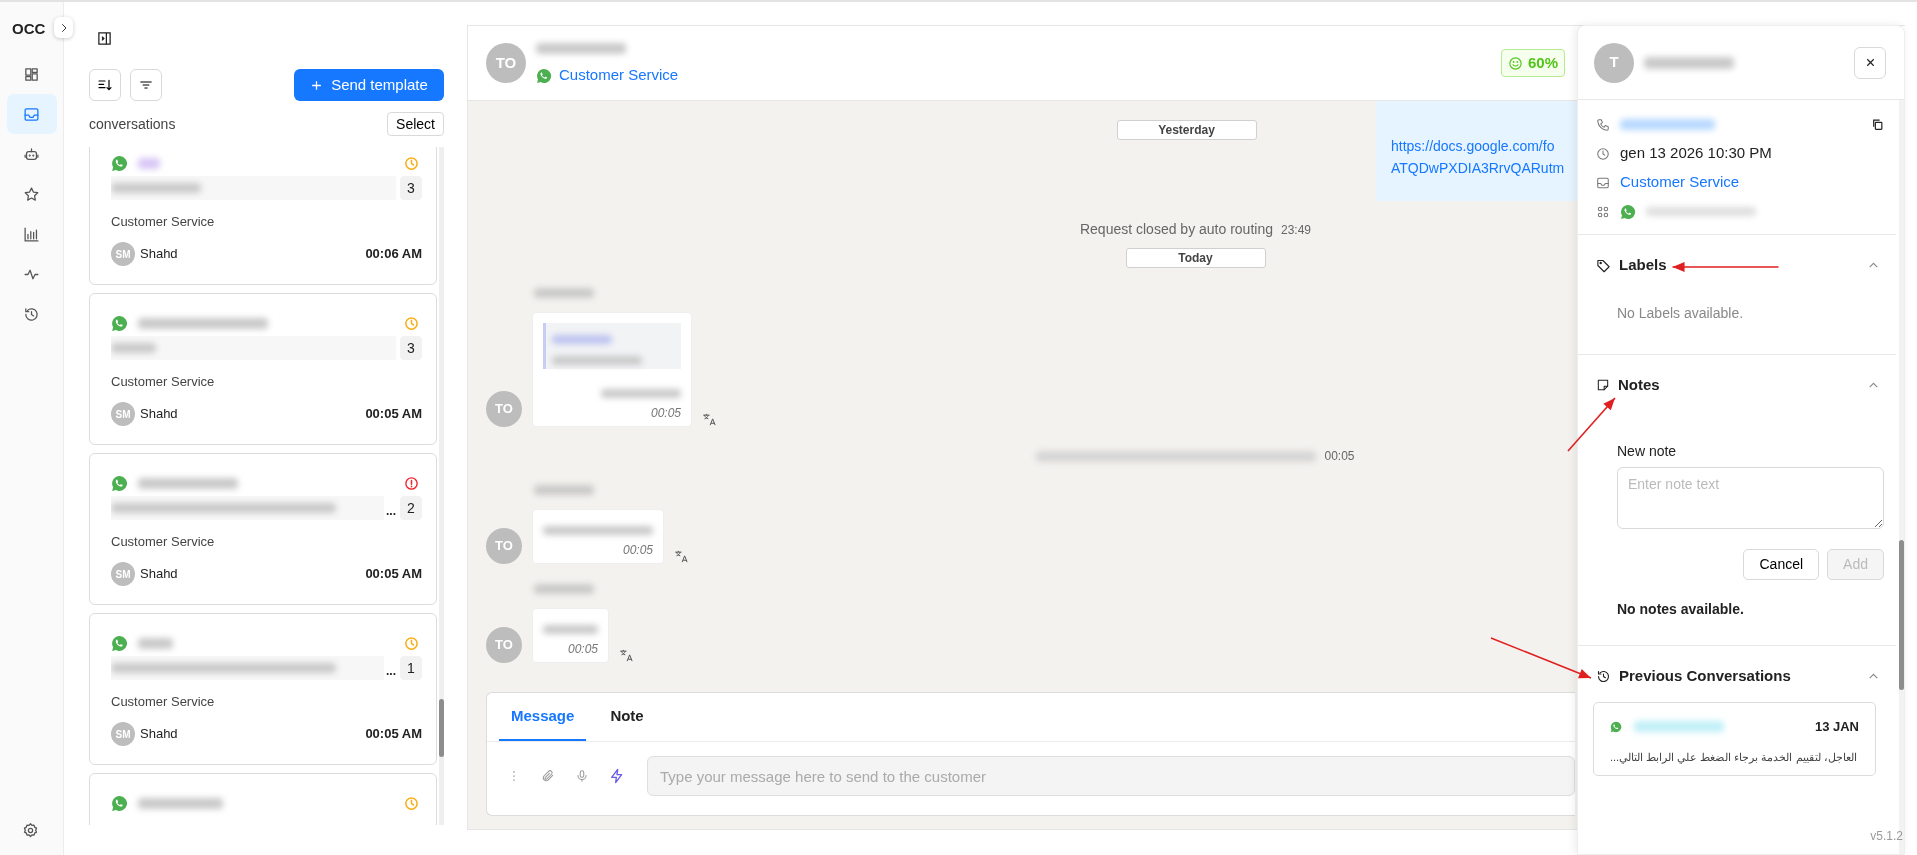 The width and height of the screenshot is (1917, 855). I want to click on system-message: Request closed by auto routing, so click(1176, 229).